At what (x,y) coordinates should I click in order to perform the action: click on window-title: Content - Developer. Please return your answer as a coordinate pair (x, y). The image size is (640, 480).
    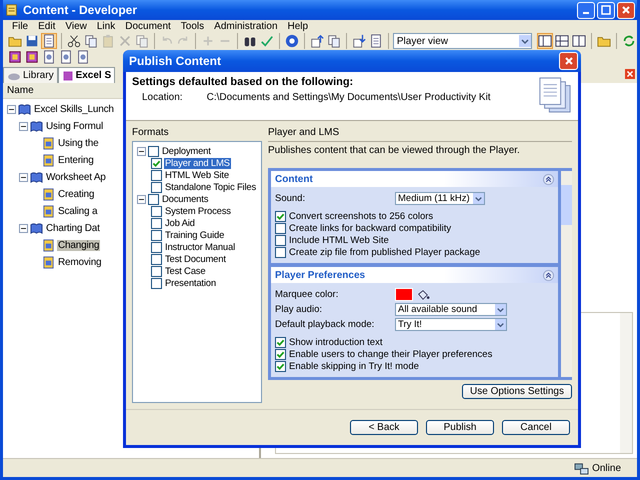
    Looking at the image, I should click on (80, 10).